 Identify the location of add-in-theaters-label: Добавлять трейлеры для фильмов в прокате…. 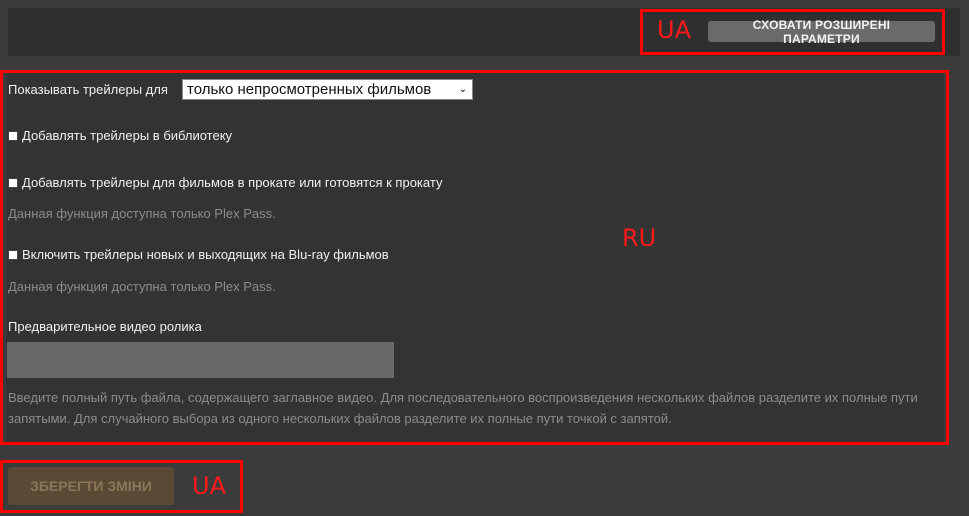
(232, 182).